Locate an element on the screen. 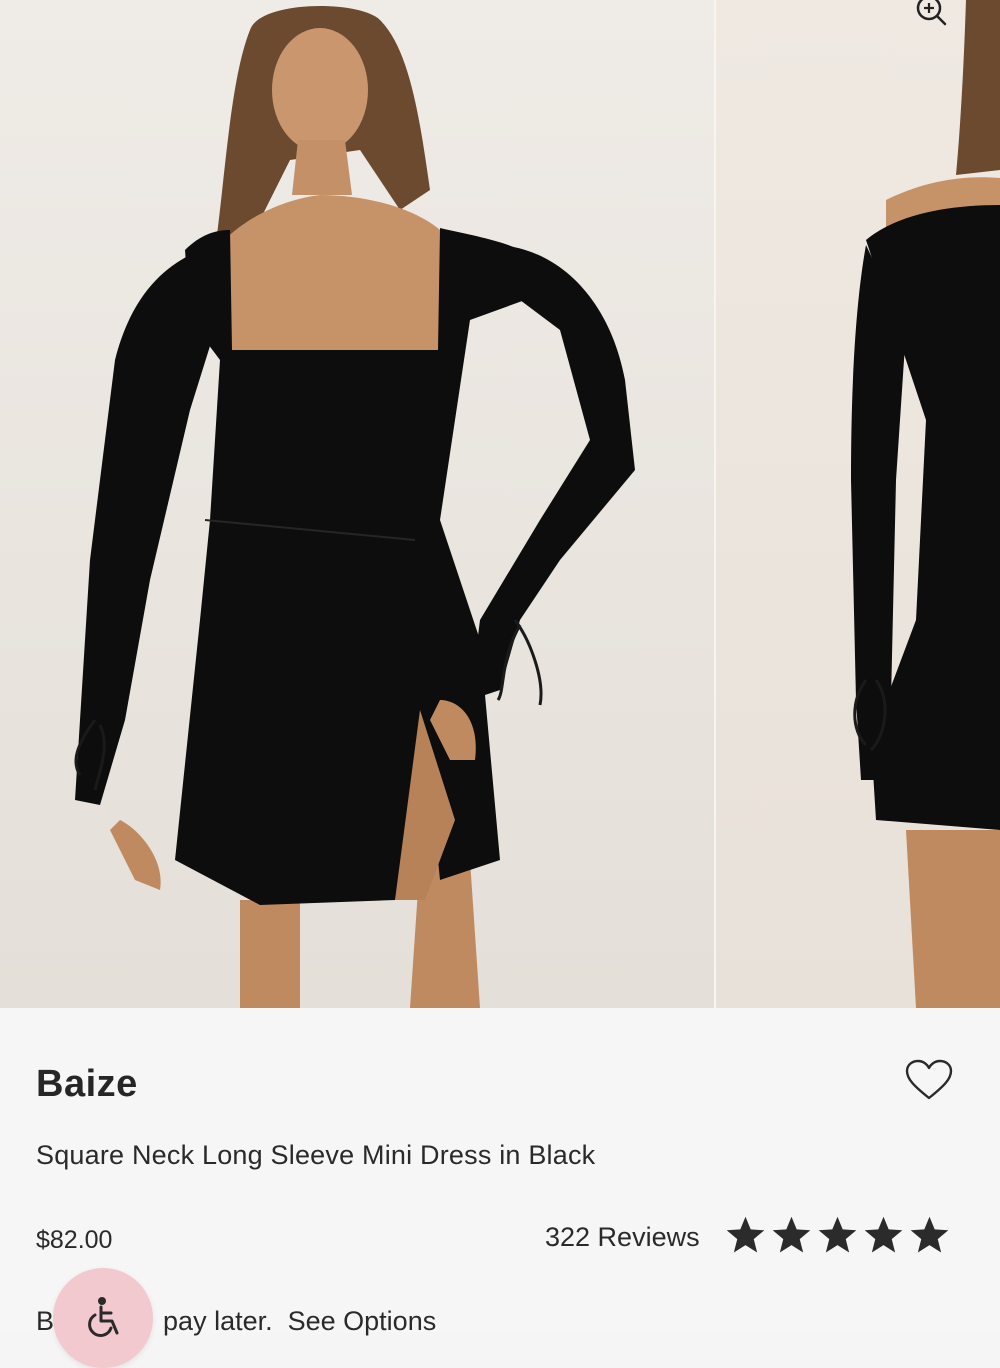  accessibility-button is located at coordinates (103, 1318).